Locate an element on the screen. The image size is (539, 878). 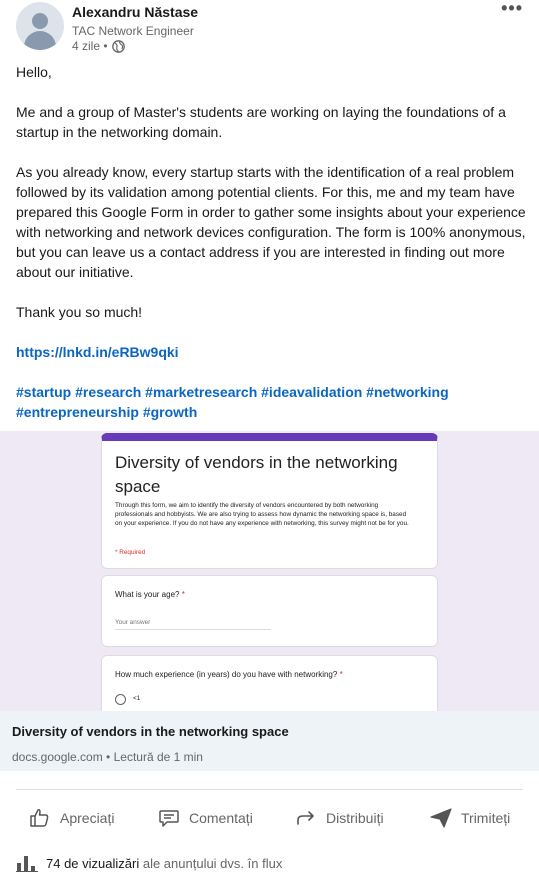
post-time: 4 zile • is located at coordinates (90, 46).